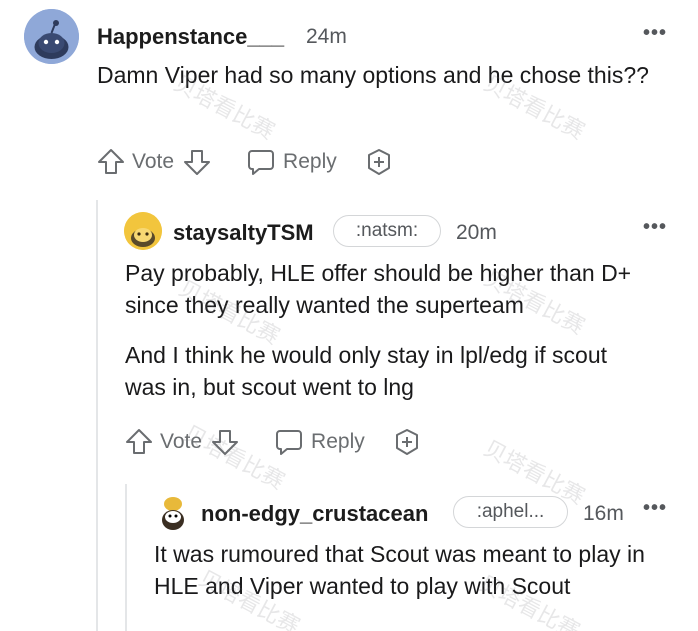 Image resolution: width=698 pixels, height=631 pixels. I want to click on timestamp: 20m, so click(476, 232).